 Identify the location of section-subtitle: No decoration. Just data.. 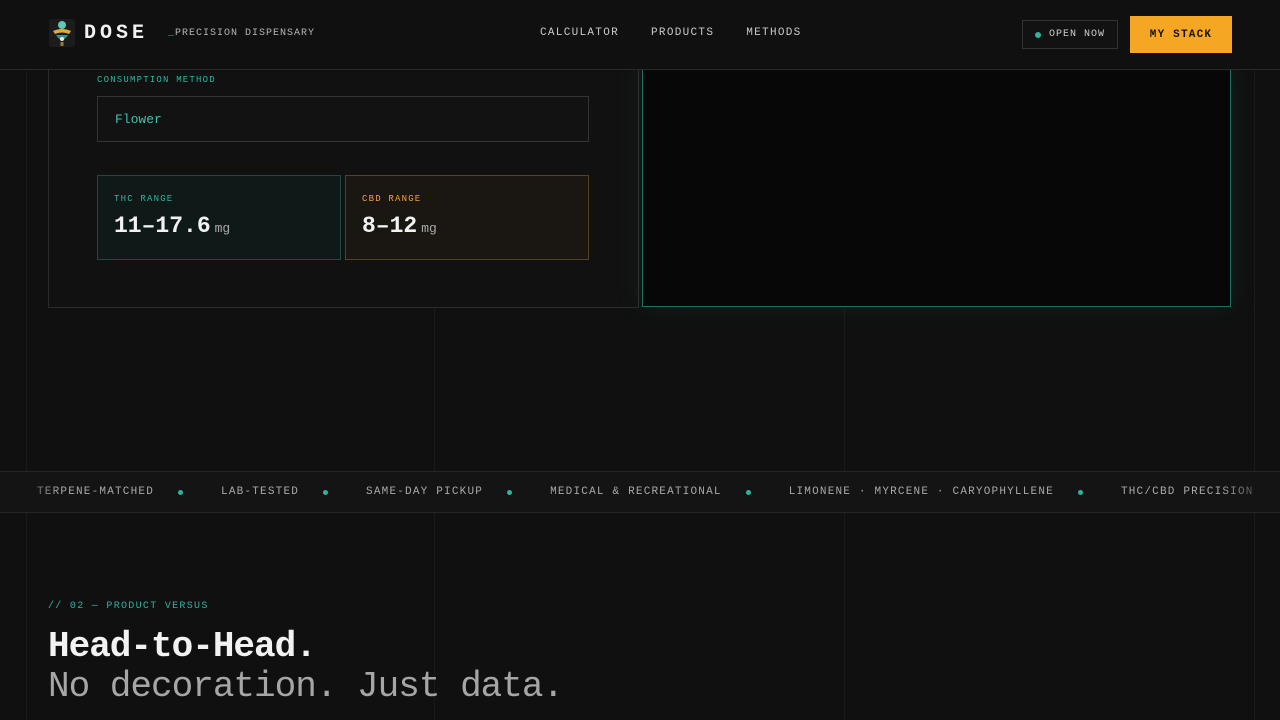
(306, 686).